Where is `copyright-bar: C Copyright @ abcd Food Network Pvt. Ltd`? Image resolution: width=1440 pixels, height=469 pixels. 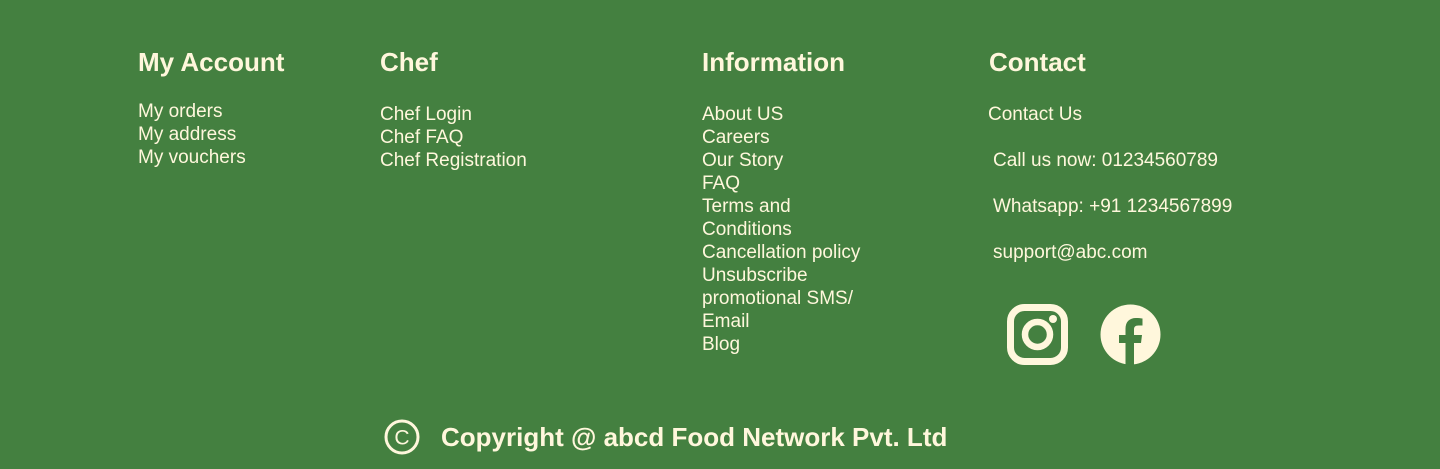
copyright-bar: C Copyright @ abcd Food Network Pvt. Ltd is located at coordinates (665, 437).